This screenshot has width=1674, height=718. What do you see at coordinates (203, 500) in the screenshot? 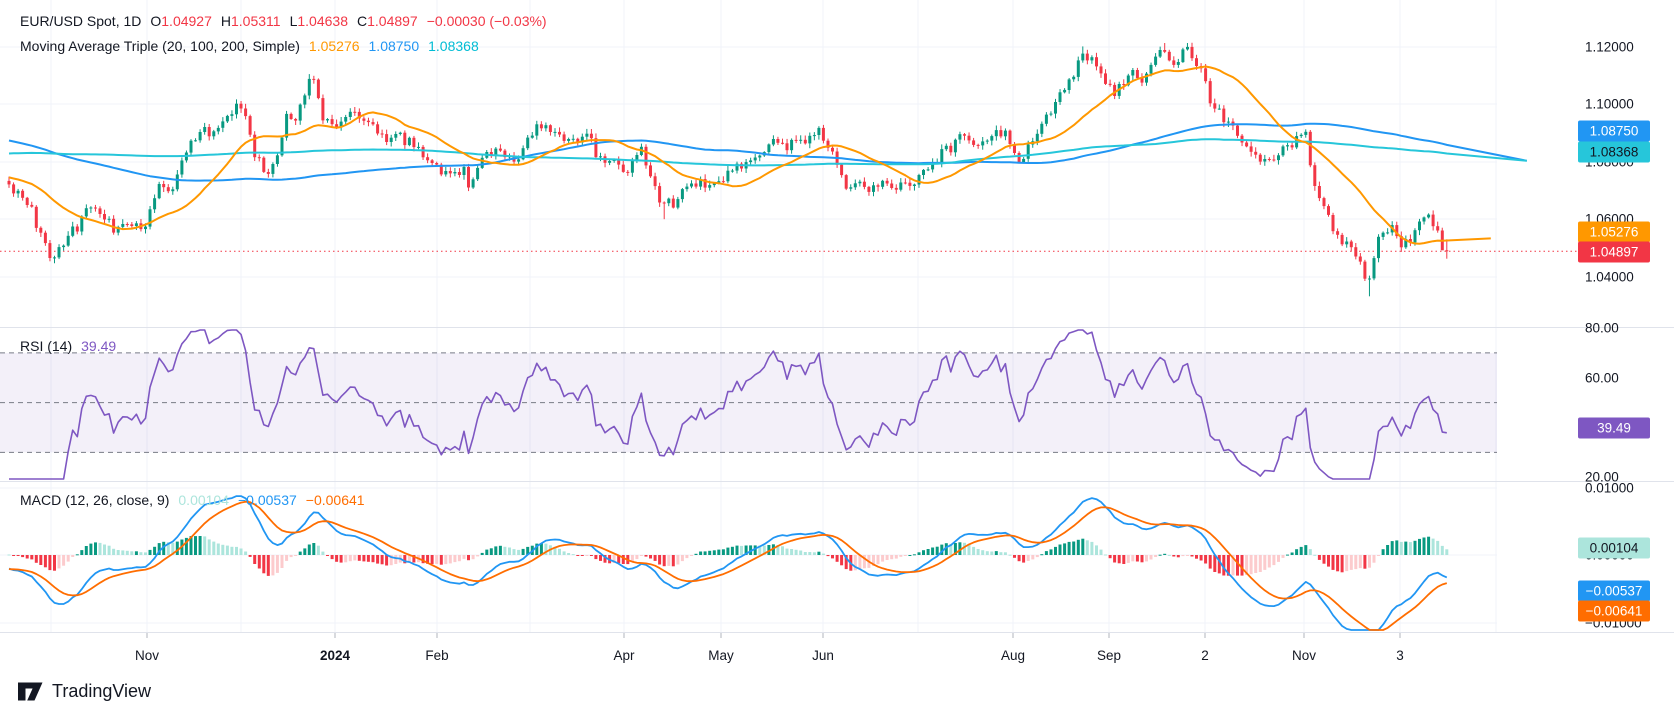
I see `macd-legend-value: 0.00104` at bounding box center [203, 500].